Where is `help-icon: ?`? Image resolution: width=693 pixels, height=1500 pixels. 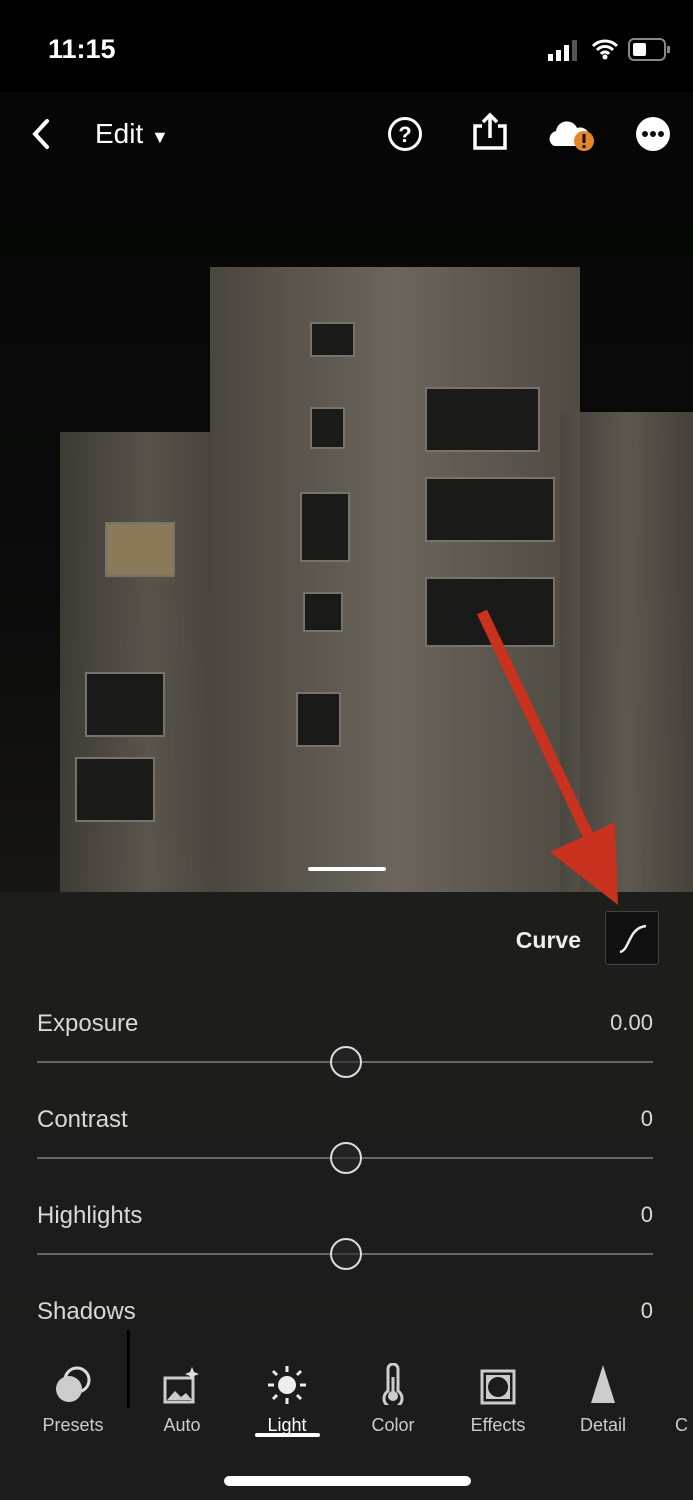 help-icon: ? is located at coordinates (405, 134).